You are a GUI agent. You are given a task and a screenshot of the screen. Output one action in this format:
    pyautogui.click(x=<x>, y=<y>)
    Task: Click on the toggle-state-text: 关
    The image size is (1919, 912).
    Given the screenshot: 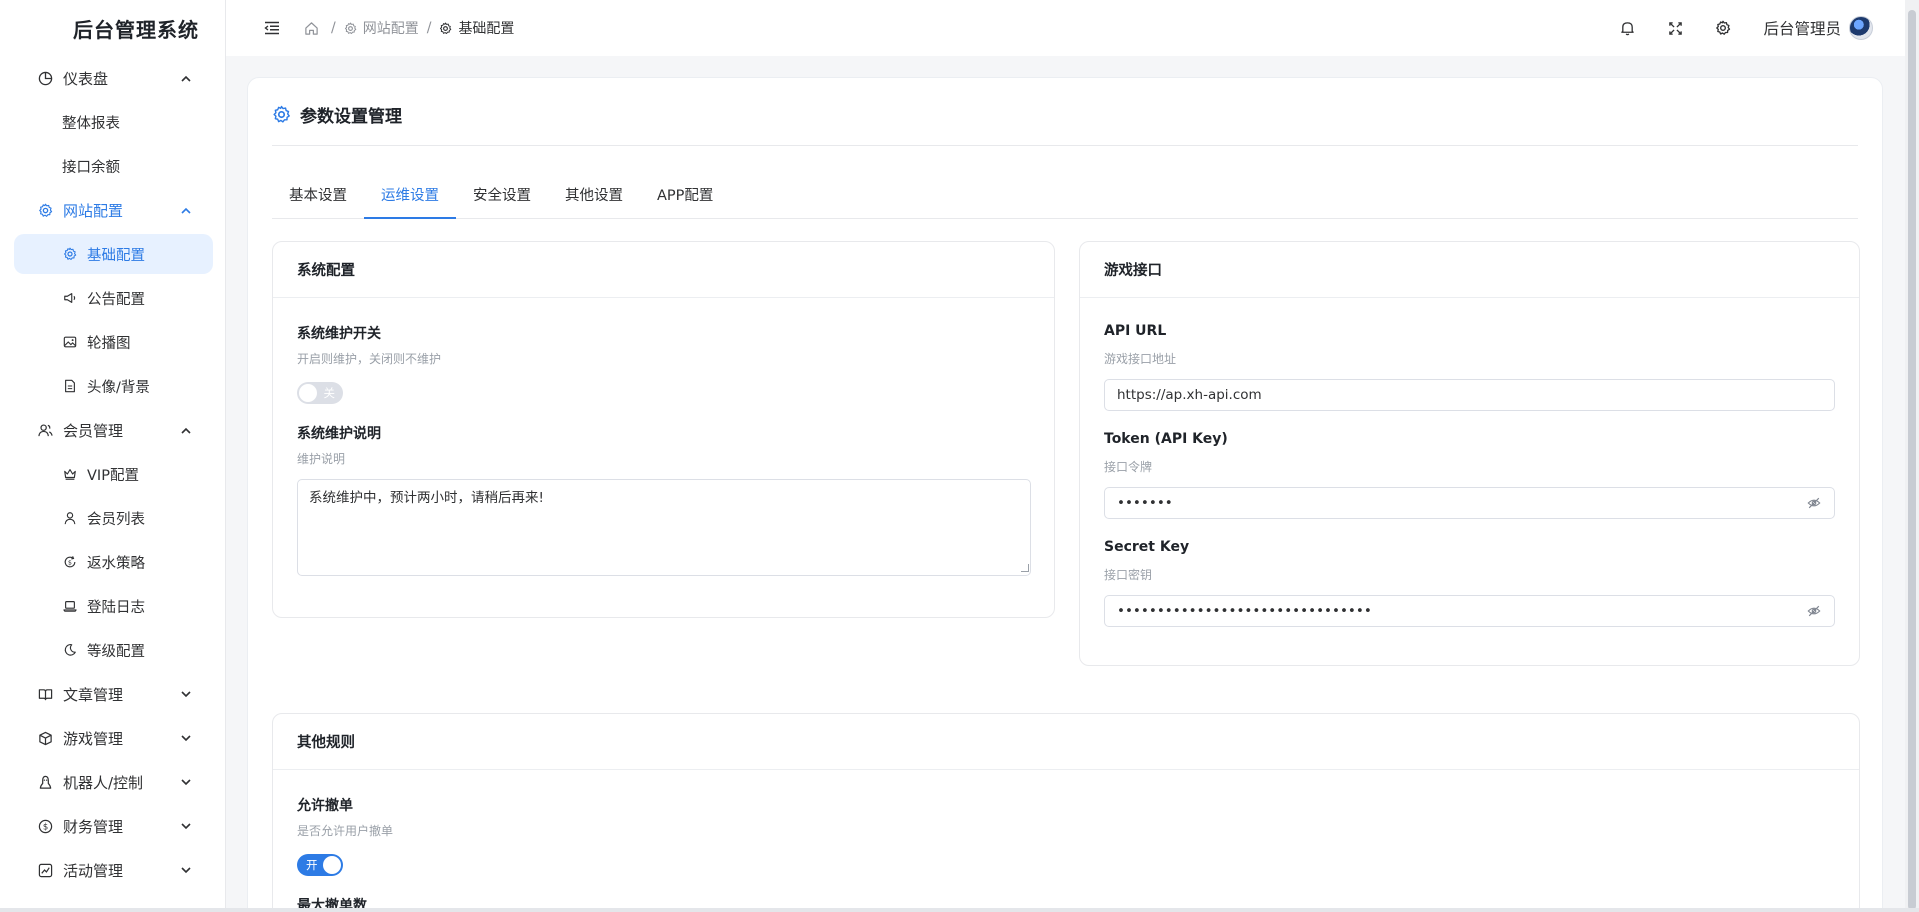 What is the action you would take?
    pyautogui.click(x=329, y=393)
    